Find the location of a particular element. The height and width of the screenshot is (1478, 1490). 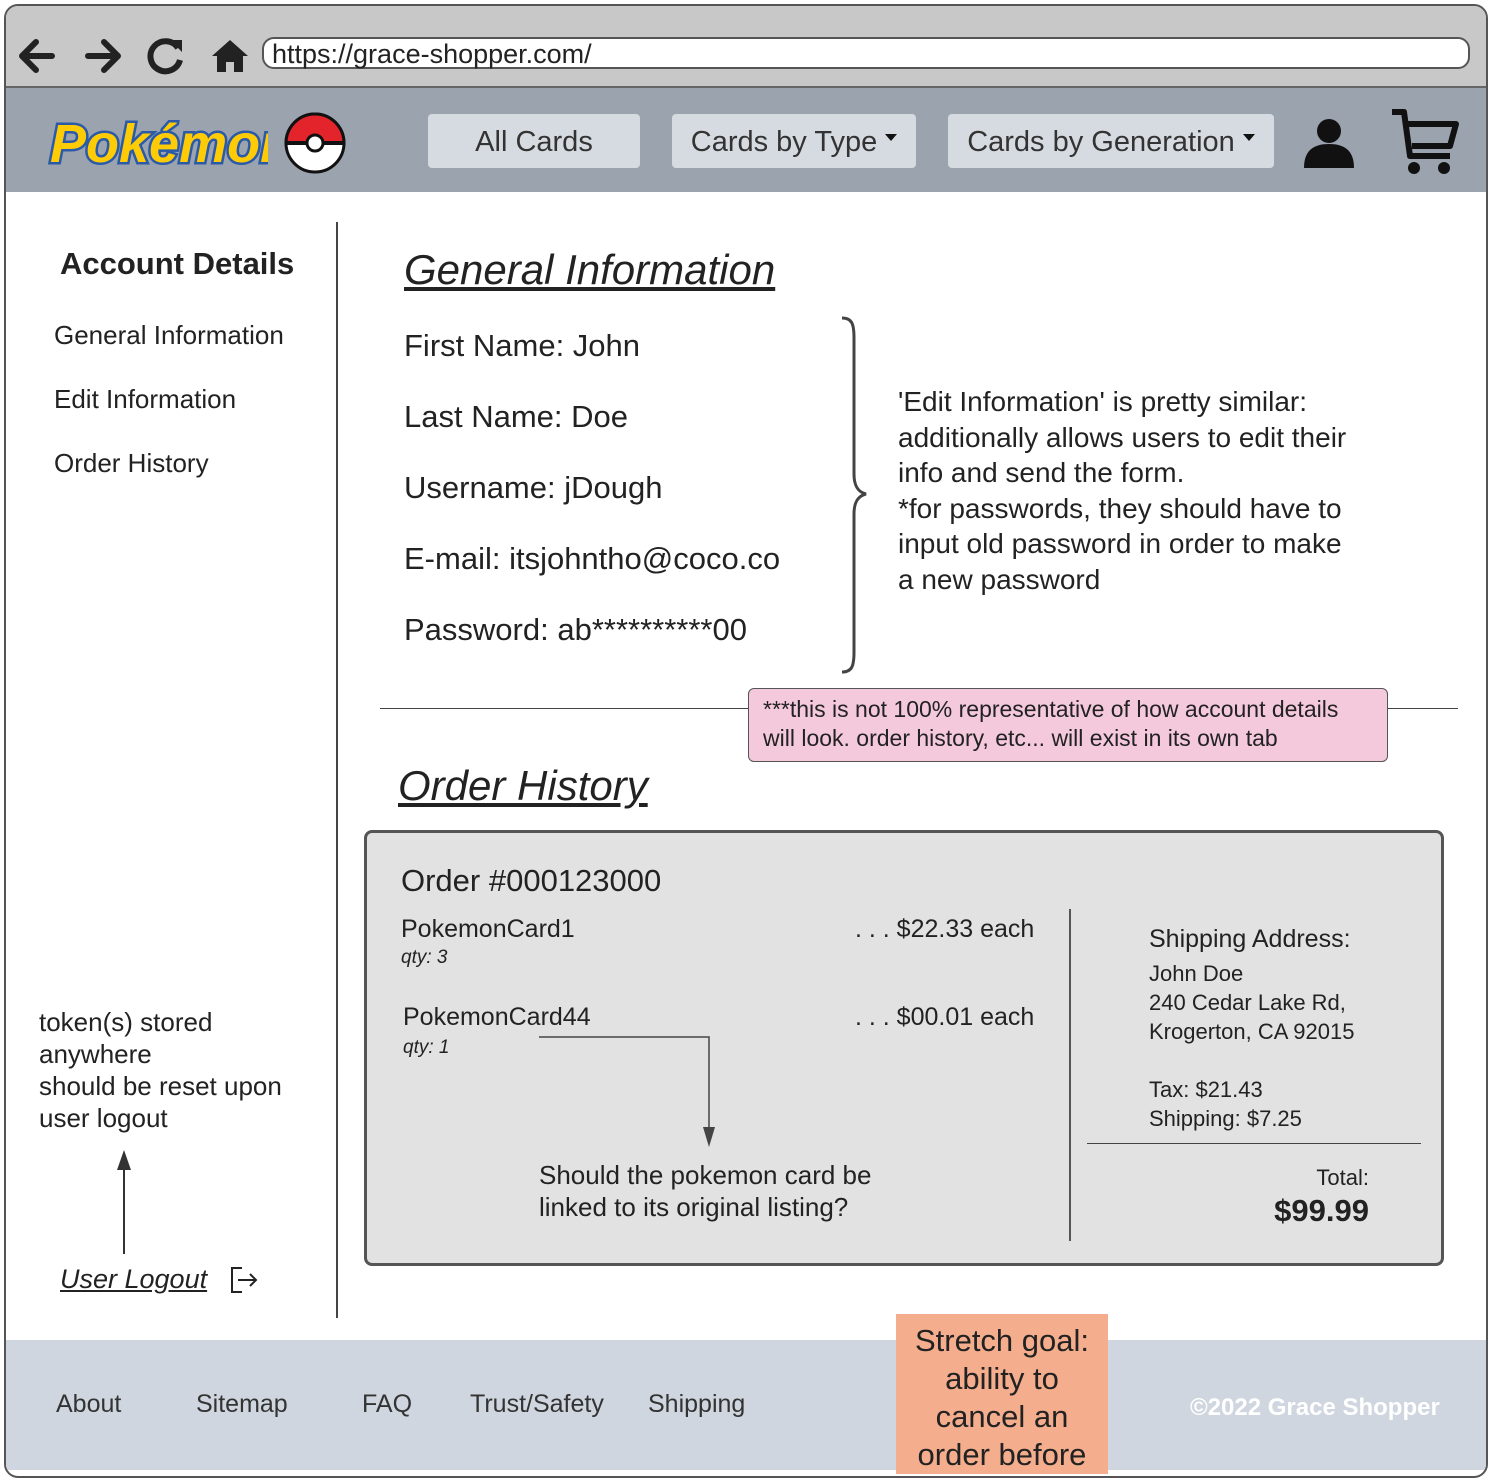

link-annotation-line: Should the pokemon card be is located at coordinates (705, 1175).